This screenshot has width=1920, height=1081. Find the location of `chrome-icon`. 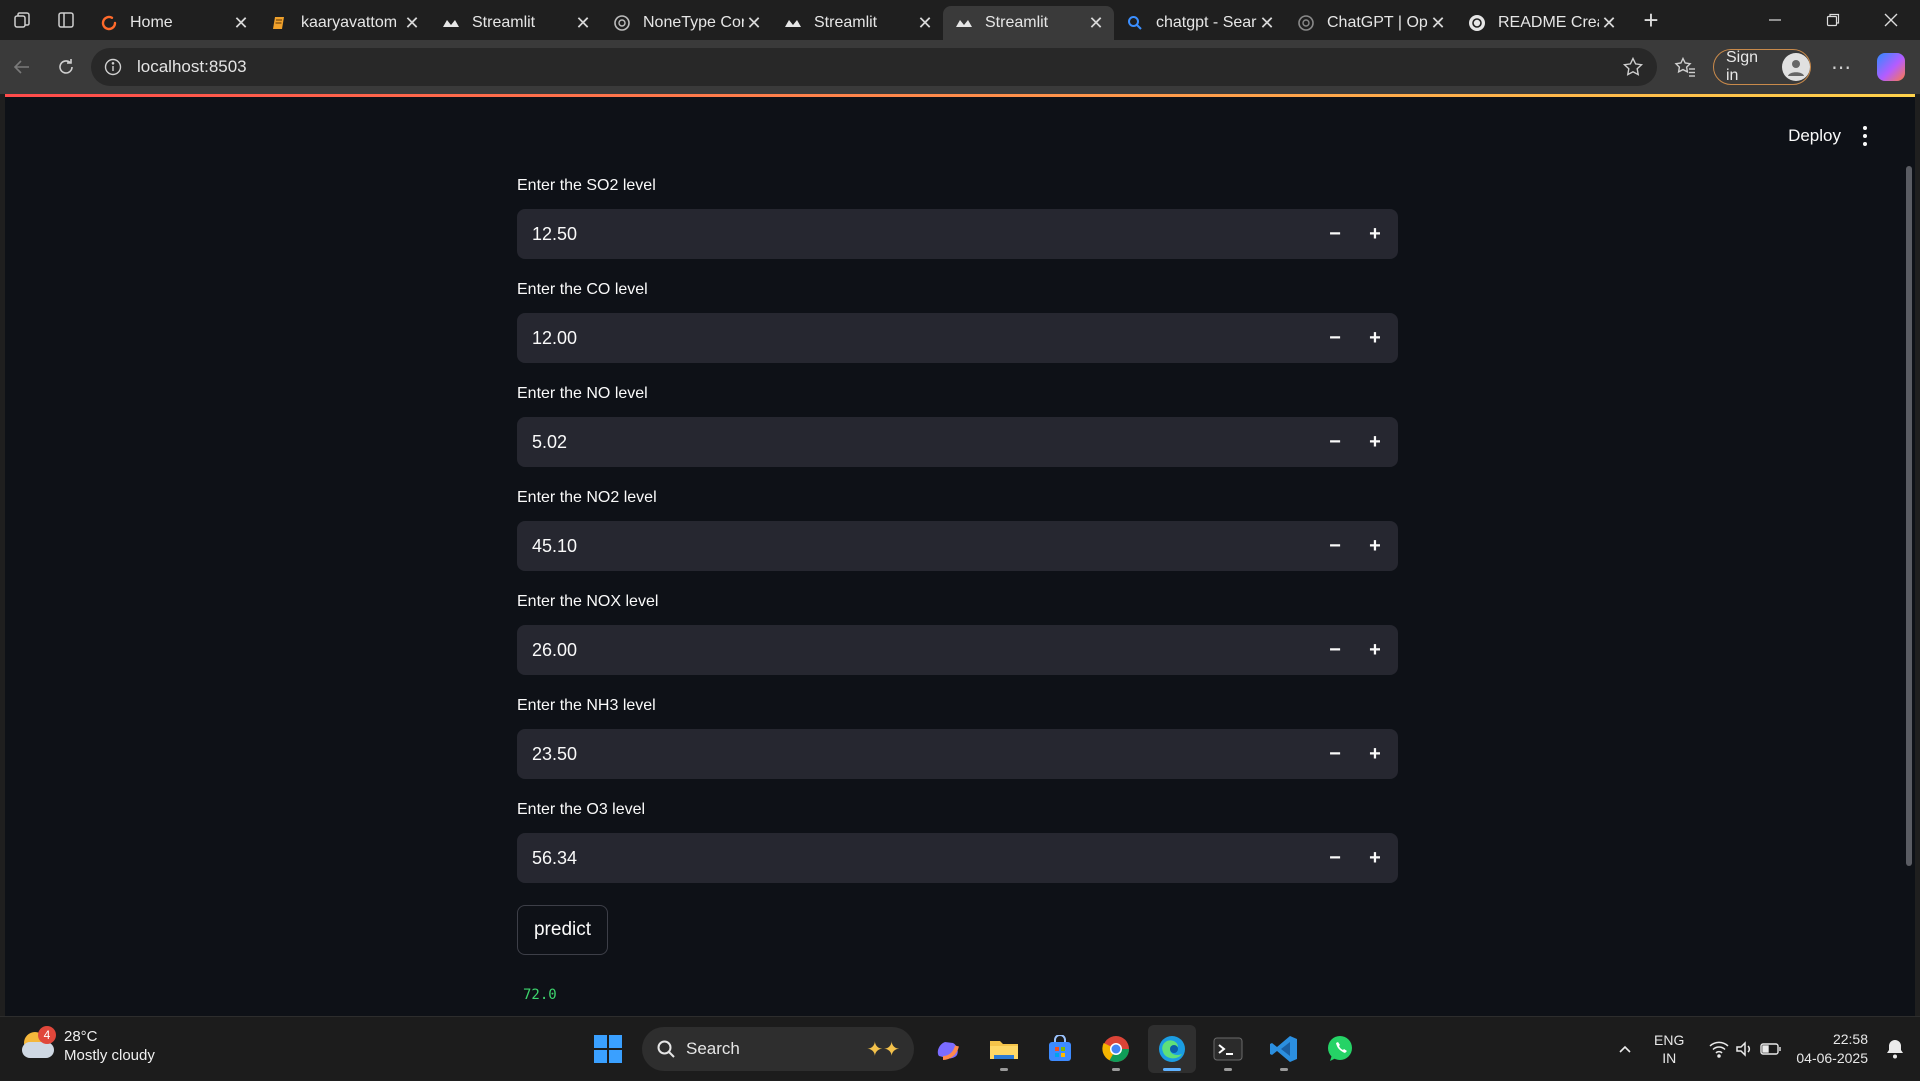

chrome-icon is located at coordinates (1116, 1049).